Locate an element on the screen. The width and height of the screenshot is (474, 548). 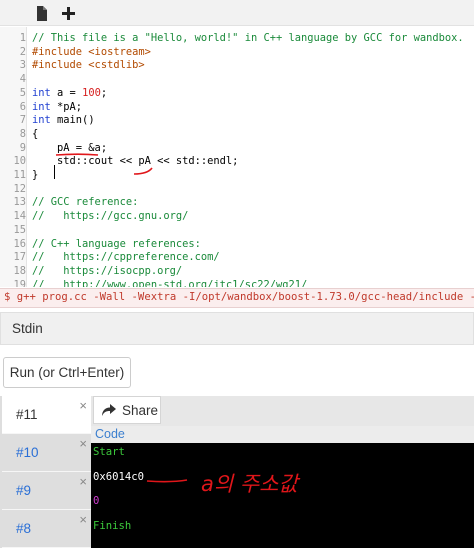
stdin-panel: Stdin is located at coordinates (237, 328).